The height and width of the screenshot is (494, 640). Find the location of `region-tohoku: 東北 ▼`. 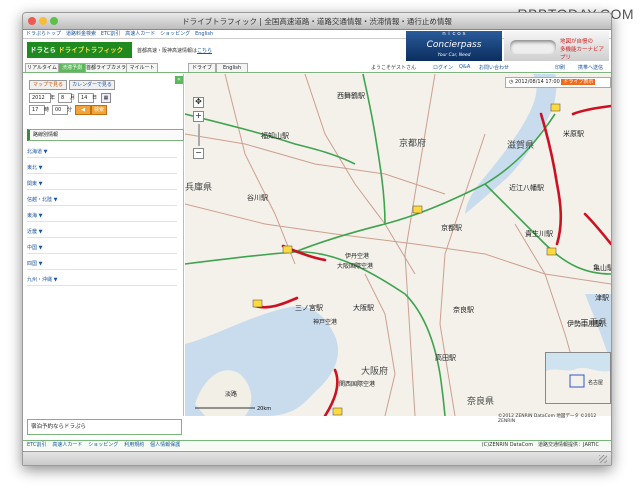

region-tohoku: 東北 ▼ is located at coordinates (102, 168).